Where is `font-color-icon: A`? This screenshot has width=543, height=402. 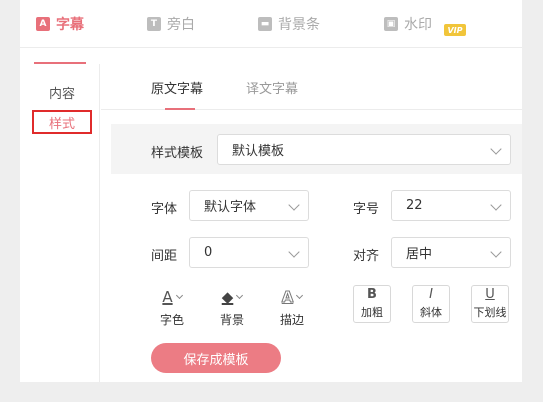 font-color-icon: A is located at coordinates (172, 297).